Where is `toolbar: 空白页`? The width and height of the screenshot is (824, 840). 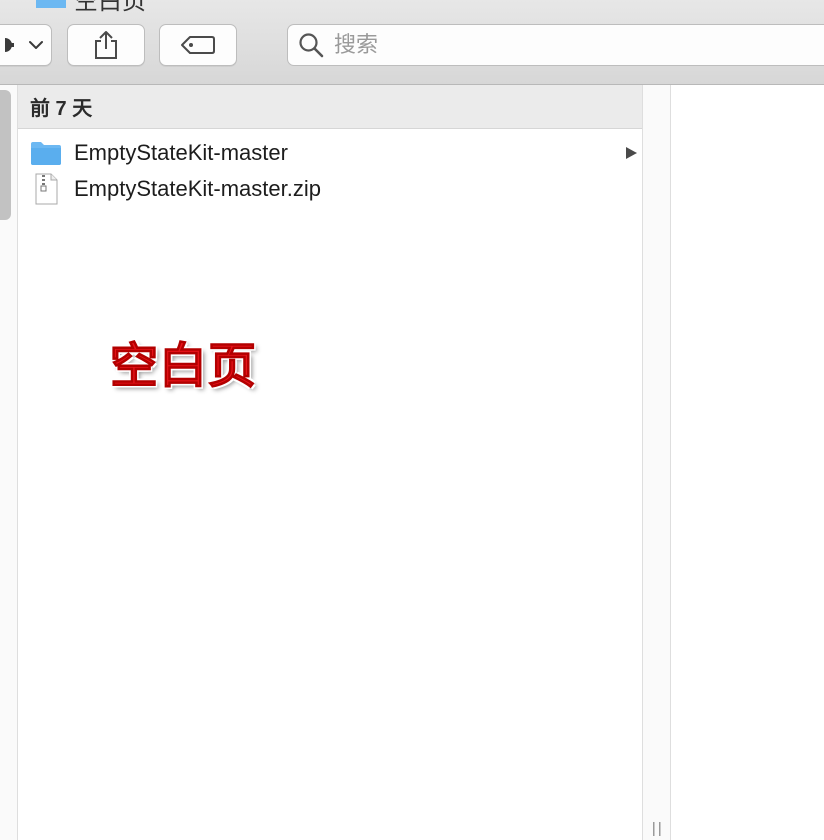 toolbar: 空白页 is located at coordinates (412, 42).